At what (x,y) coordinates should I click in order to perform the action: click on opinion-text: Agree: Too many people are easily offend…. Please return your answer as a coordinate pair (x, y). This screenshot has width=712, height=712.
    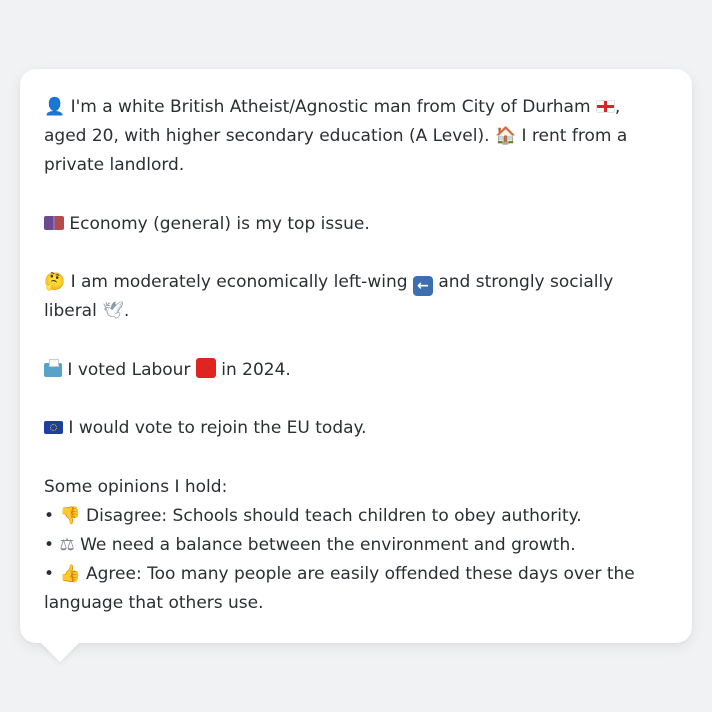
    Looking at the image, I should click on (339, 589).